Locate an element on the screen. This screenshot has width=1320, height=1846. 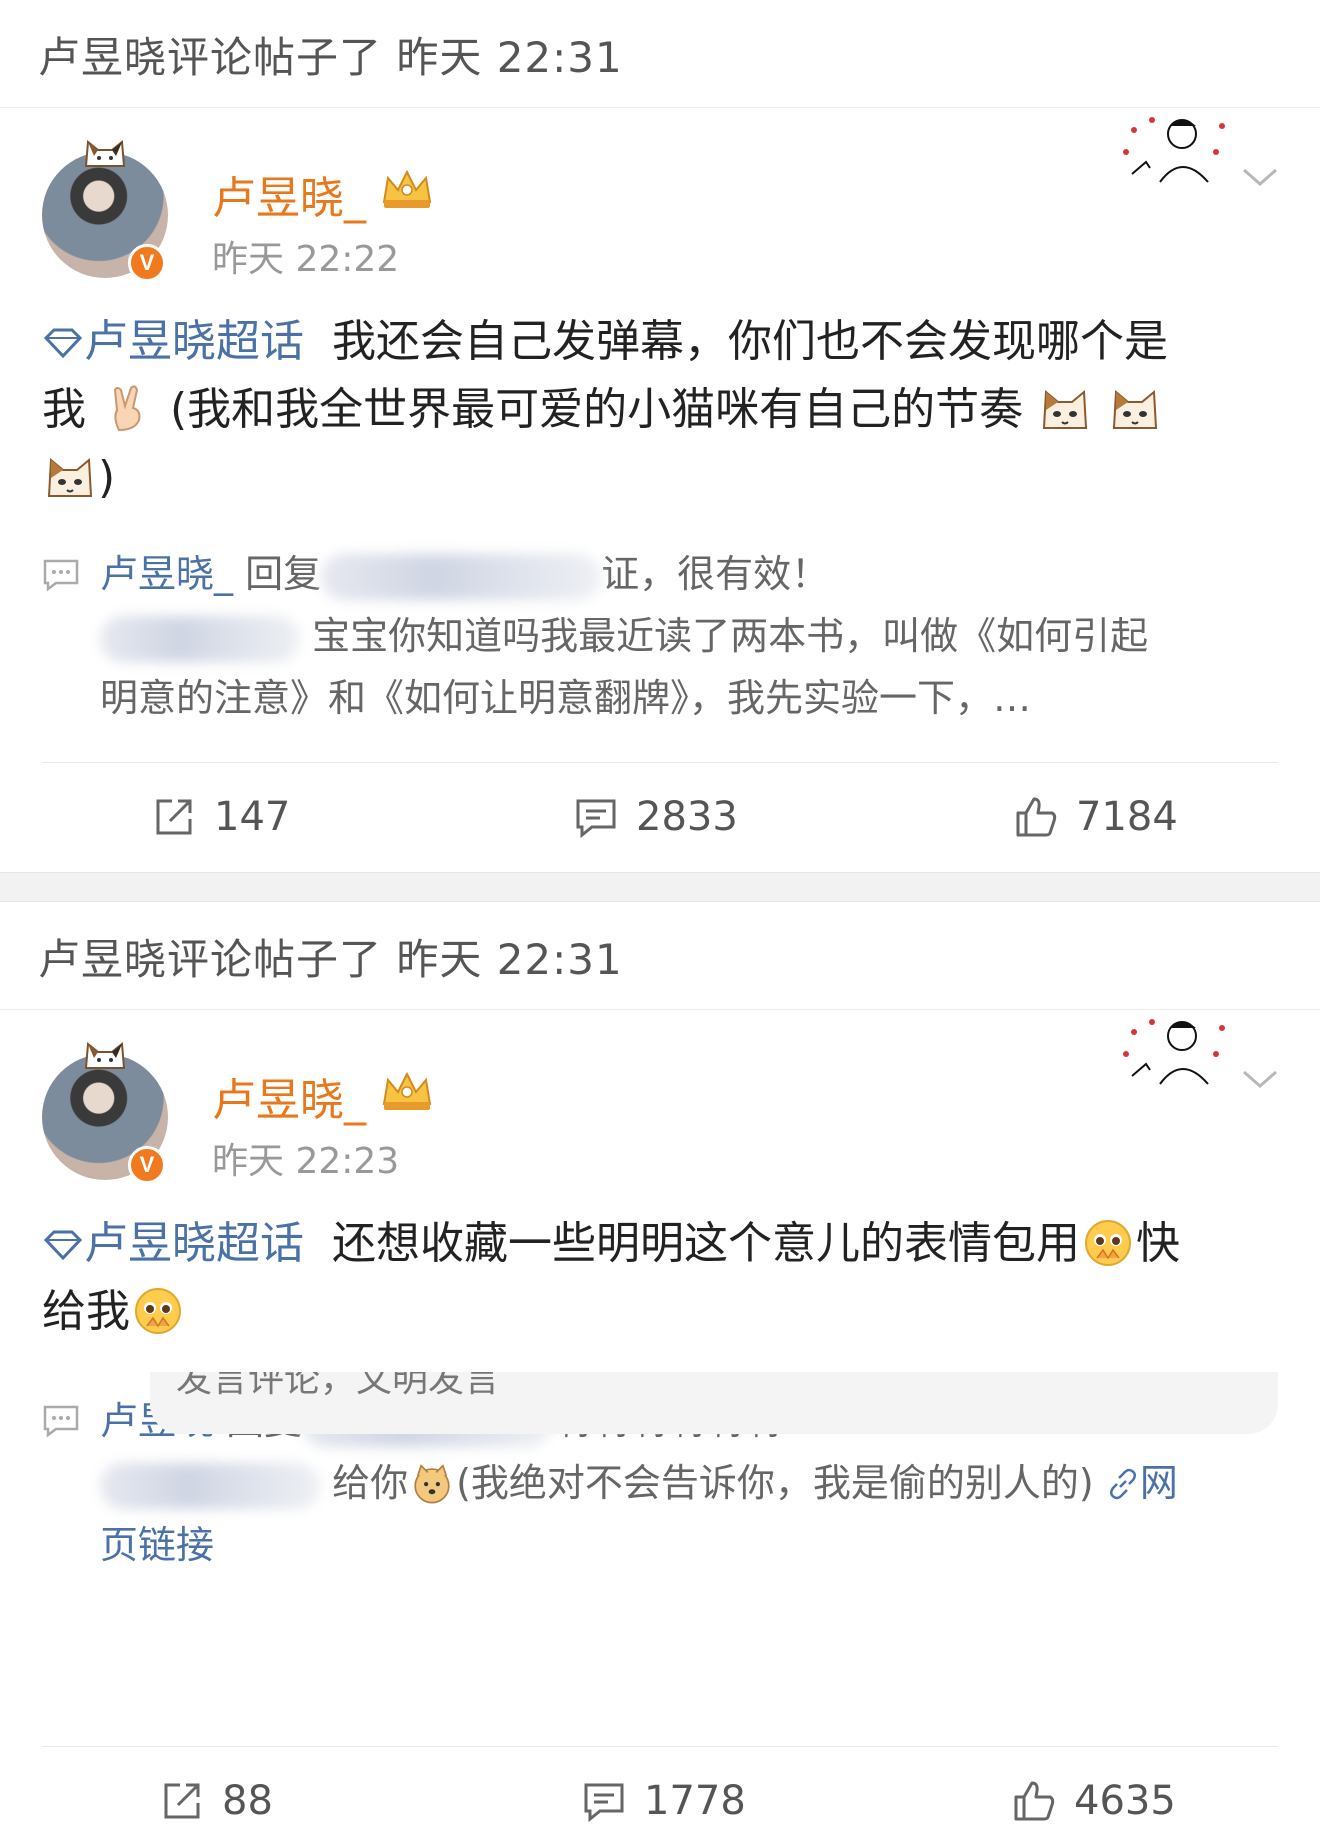
like-count: 4635 is located at coordinates (1125, 1801).